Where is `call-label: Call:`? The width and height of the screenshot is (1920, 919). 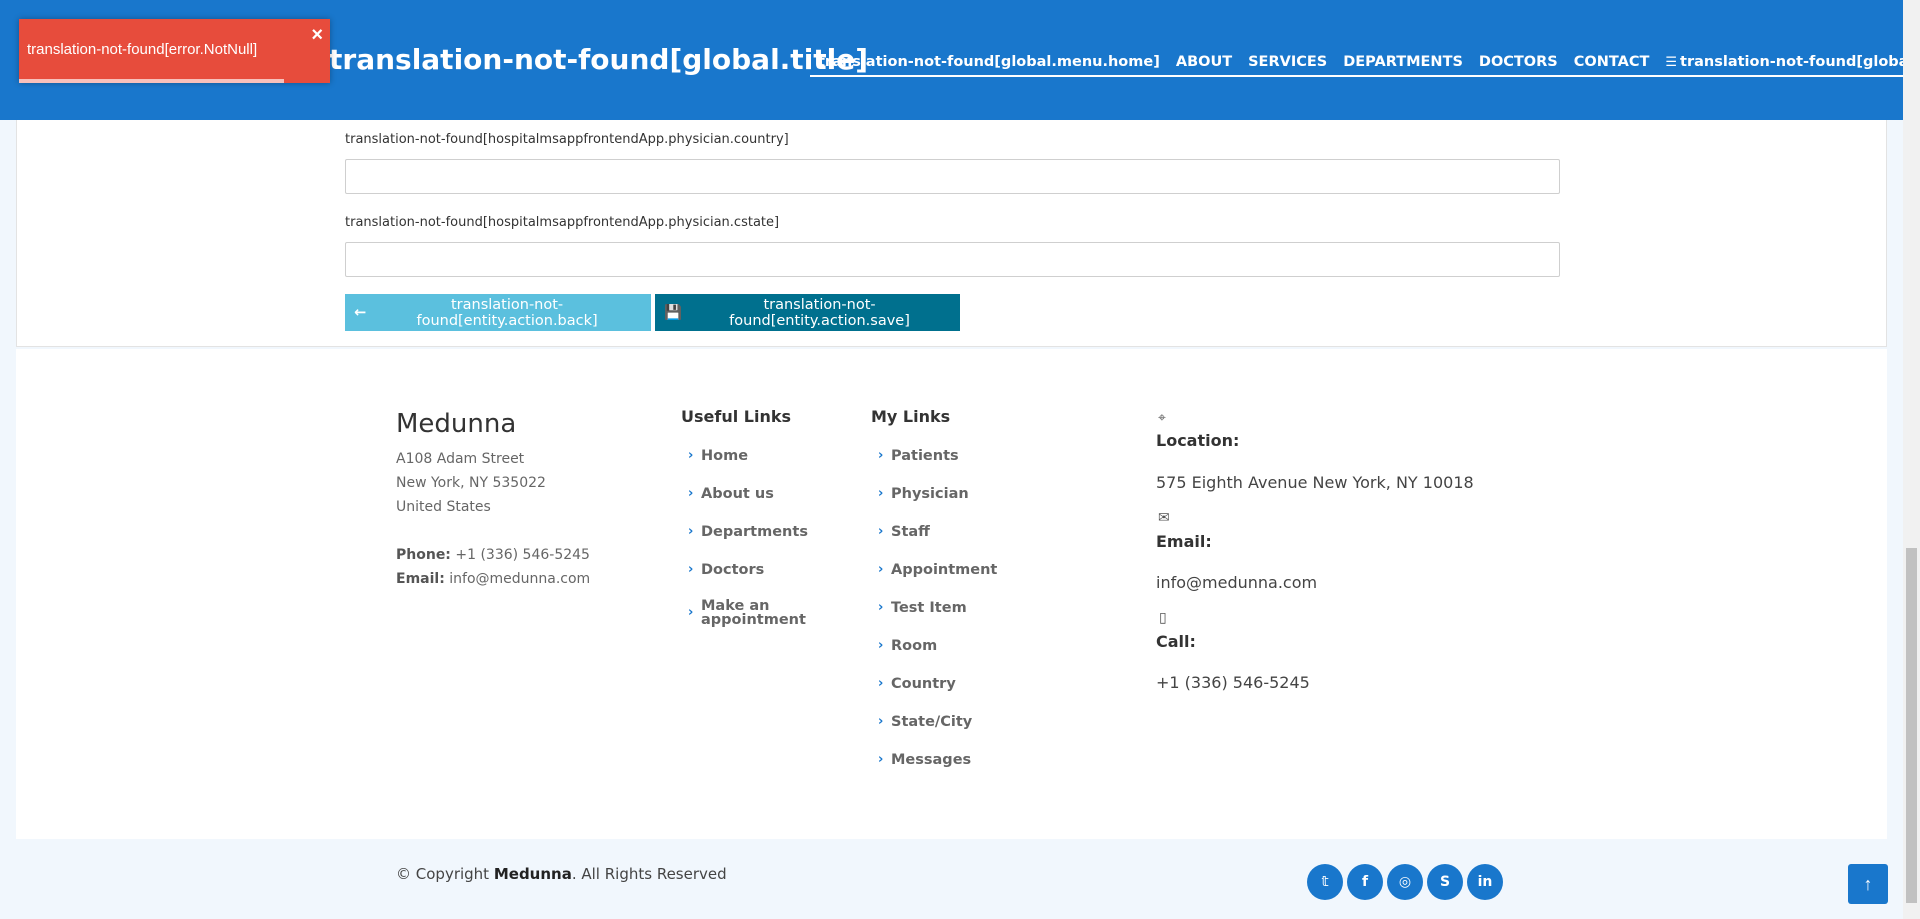 call-label: Call: is located at coordinates (1176, 641).